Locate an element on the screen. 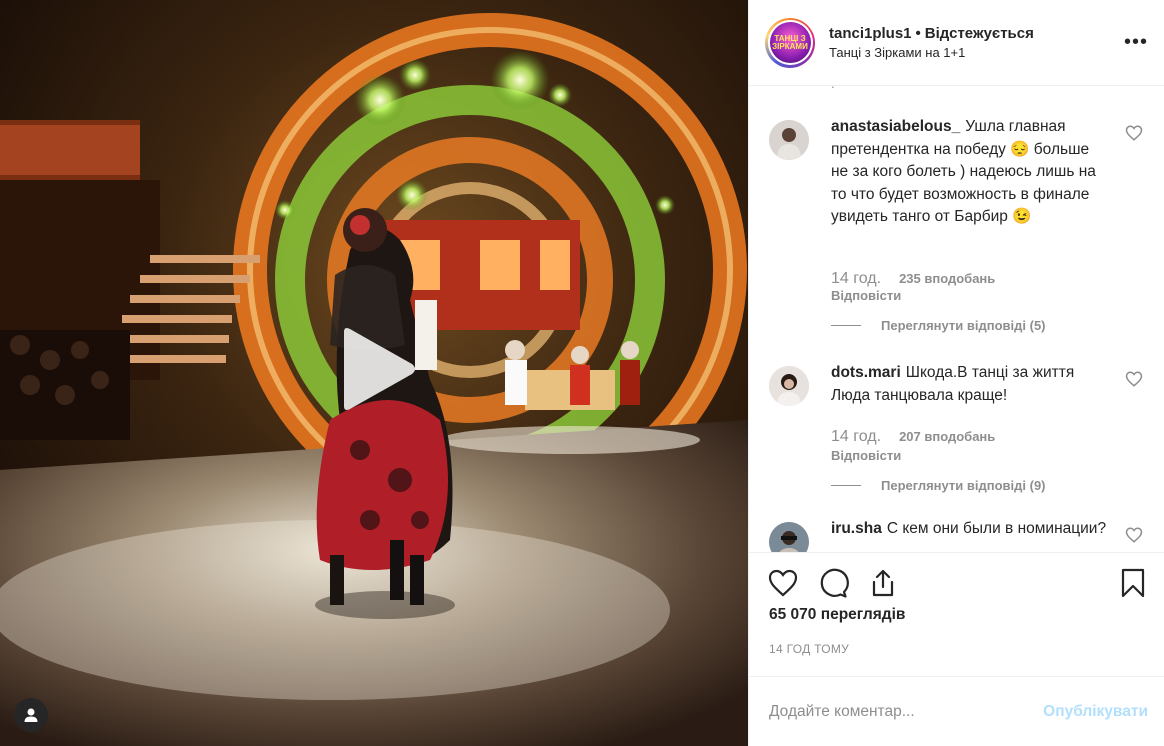 The height and width of the screenshot is (746, 1164). comment-username: dots.mari is located at coordinates (866, 372).